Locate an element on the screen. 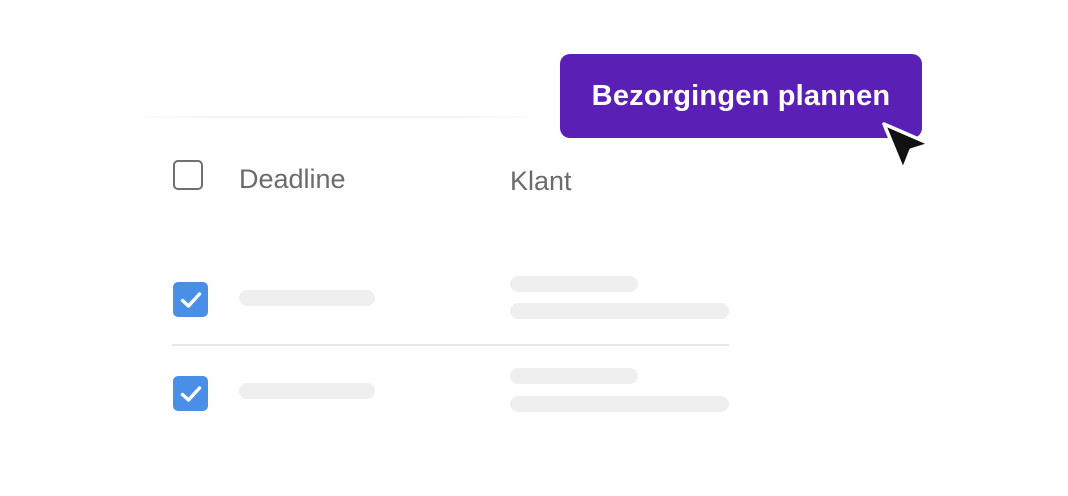 This screenshot has height=496, width=1068. table-top-divider is located at coordinates (336, 117).